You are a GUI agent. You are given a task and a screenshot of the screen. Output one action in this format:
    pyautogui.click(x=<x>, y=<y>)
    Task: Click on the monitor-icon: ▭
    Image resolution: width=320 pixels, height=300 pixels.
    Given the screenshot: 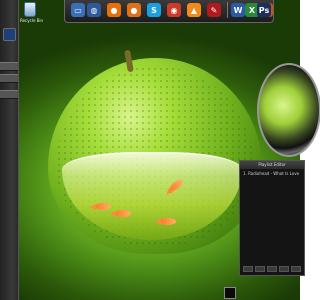 What is the action you would take?
    pyautogui.click(x=78, y=10)
    